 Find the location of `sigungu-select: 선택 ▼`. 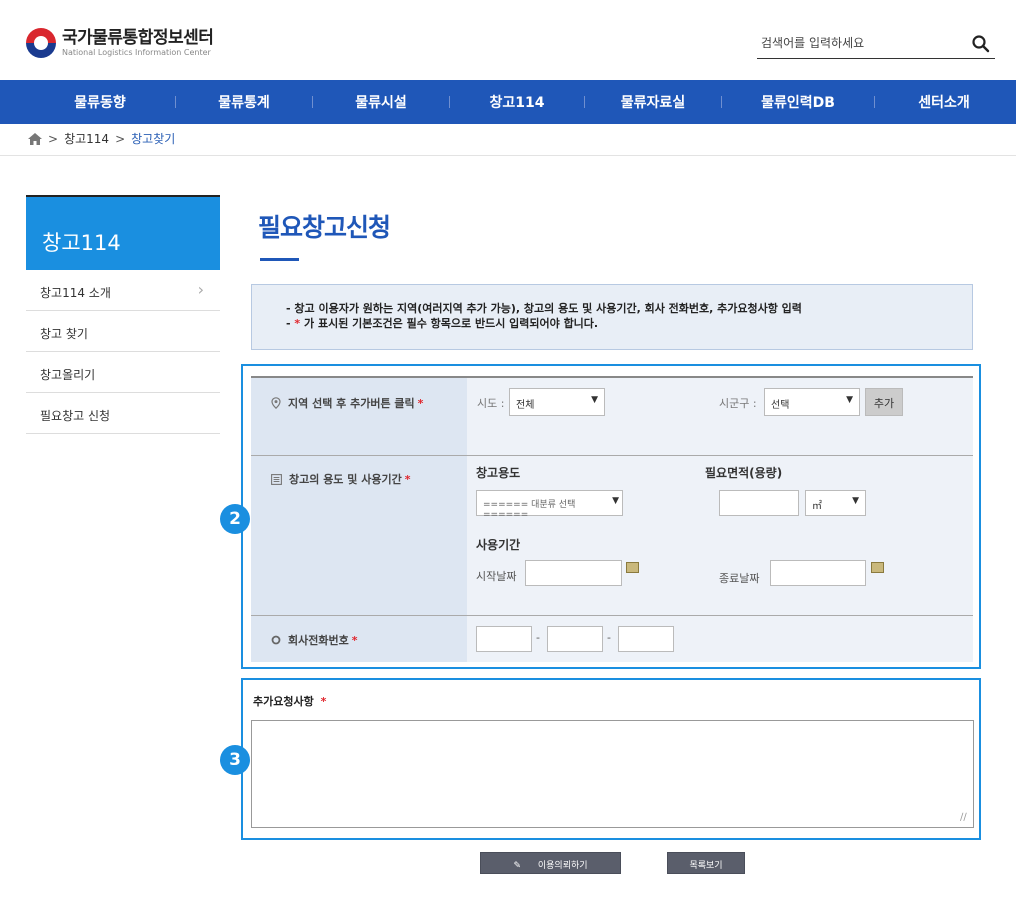

sigungu-select: 선택 ▼ is located at coordinates (812, 402).